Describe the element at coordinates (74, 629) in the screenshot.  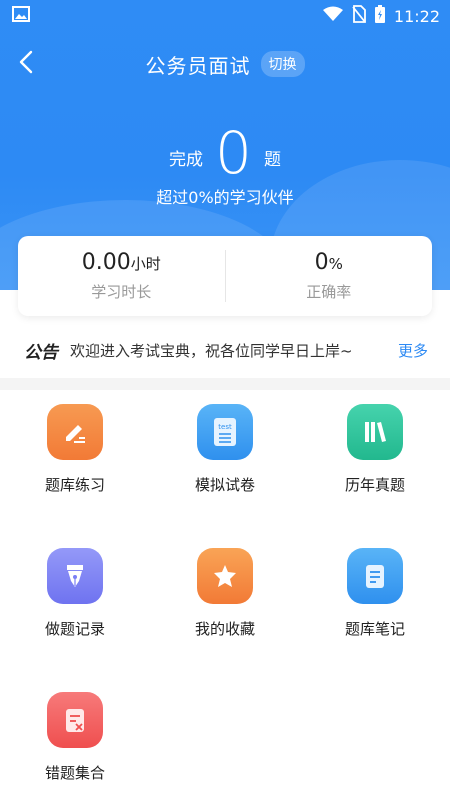
I see `menu-item-label: 做题记录` at that location.